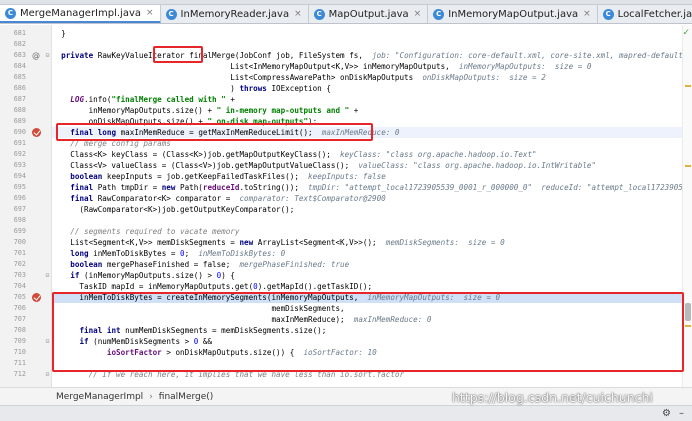  What do you see at coordinates (367, 231) in the screenshot?
I see `code-line-699: // segments required to vacate memory` at bounding box center [367, 231].